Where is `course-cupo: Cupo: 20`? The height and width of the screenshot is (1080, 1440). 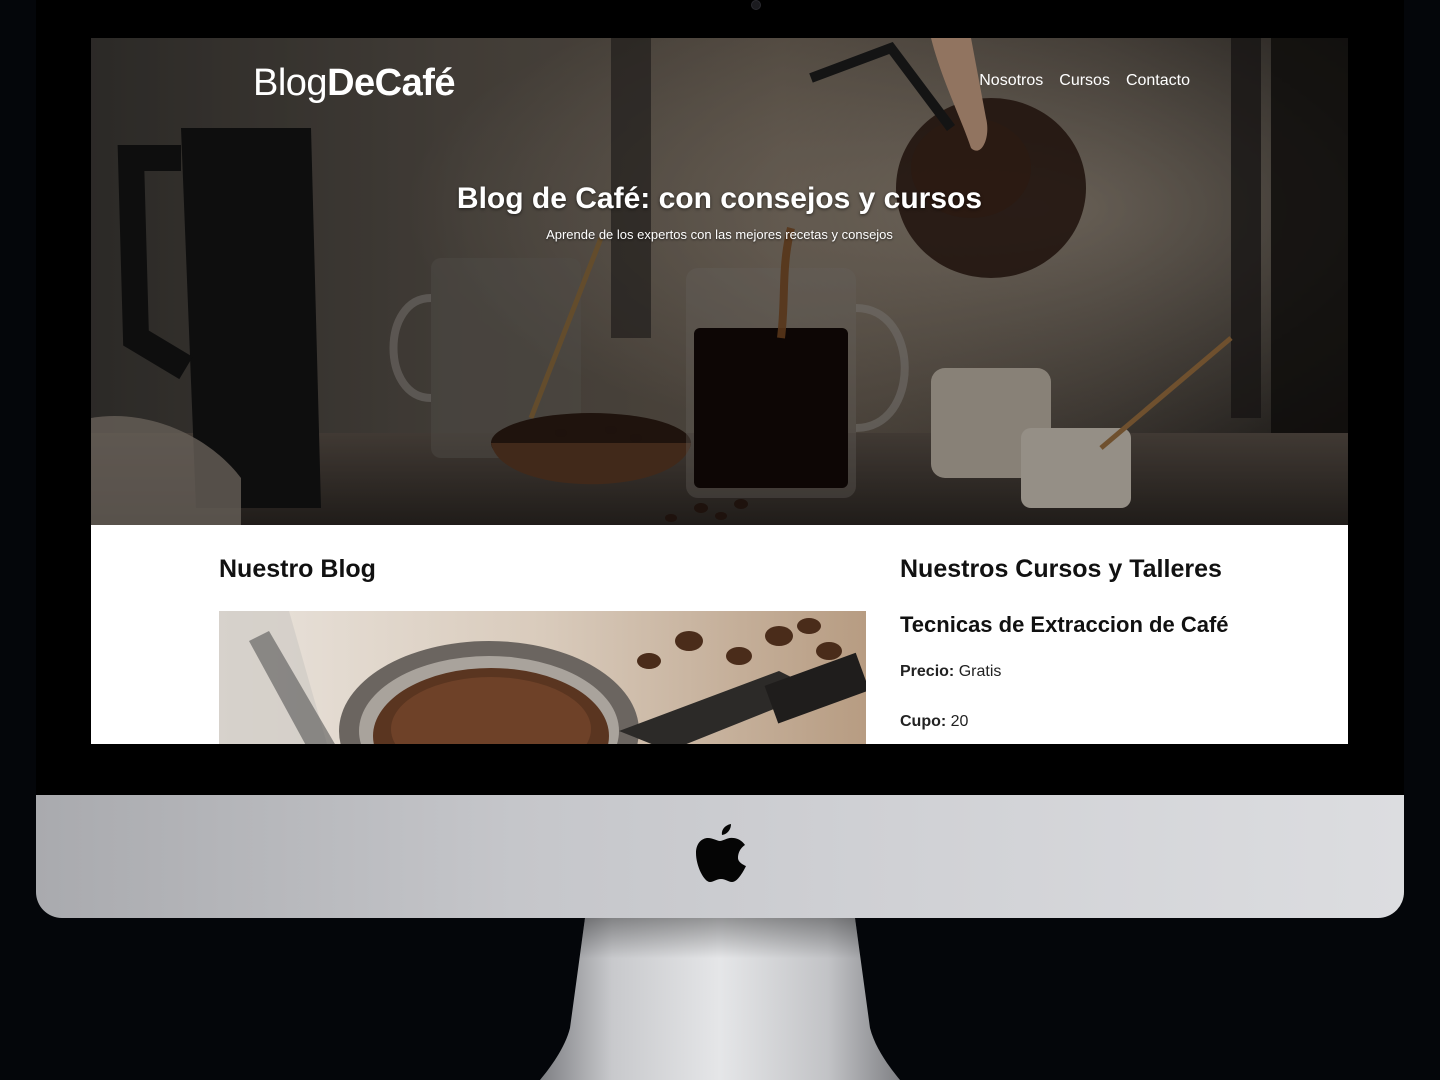 course-cupo: Cupo: 20 is located at coordinates (934, 722).